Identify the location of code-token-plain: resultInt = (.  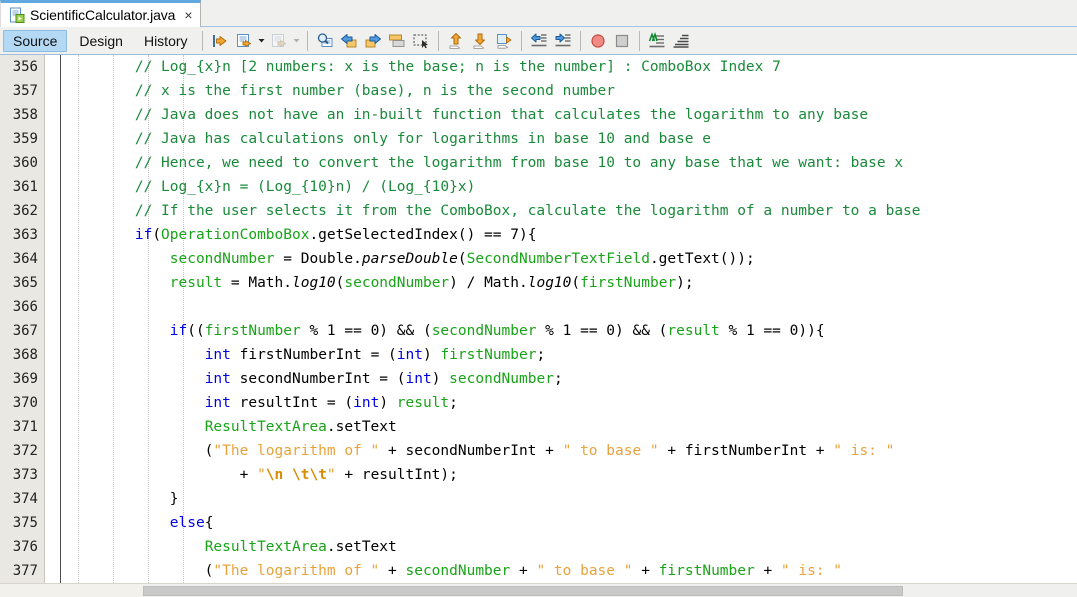
(292, 403).